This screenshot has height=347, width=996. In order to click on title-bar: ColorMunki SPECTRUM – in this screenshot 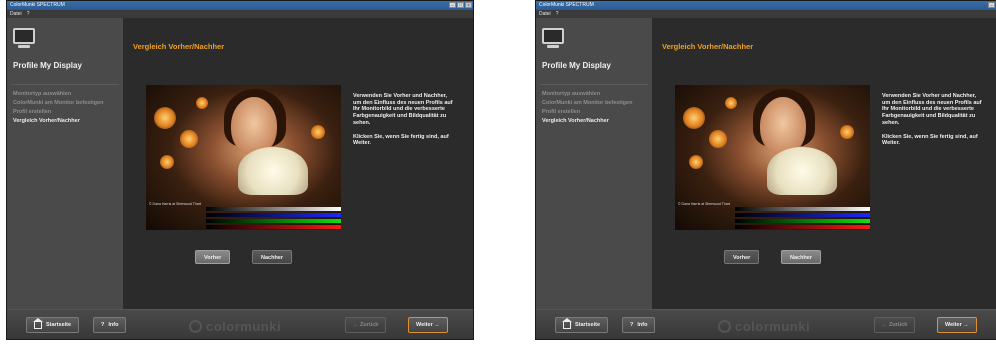, I will do `click(766, 5)`.